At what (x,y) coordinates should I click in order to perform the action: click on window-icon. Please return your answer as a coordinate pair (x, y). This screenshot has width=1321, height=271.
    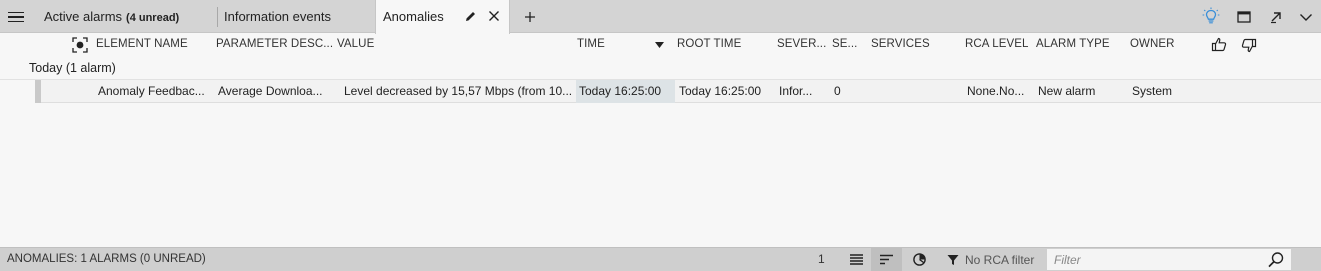
    Looking at the image, I should click on (1244, 17).